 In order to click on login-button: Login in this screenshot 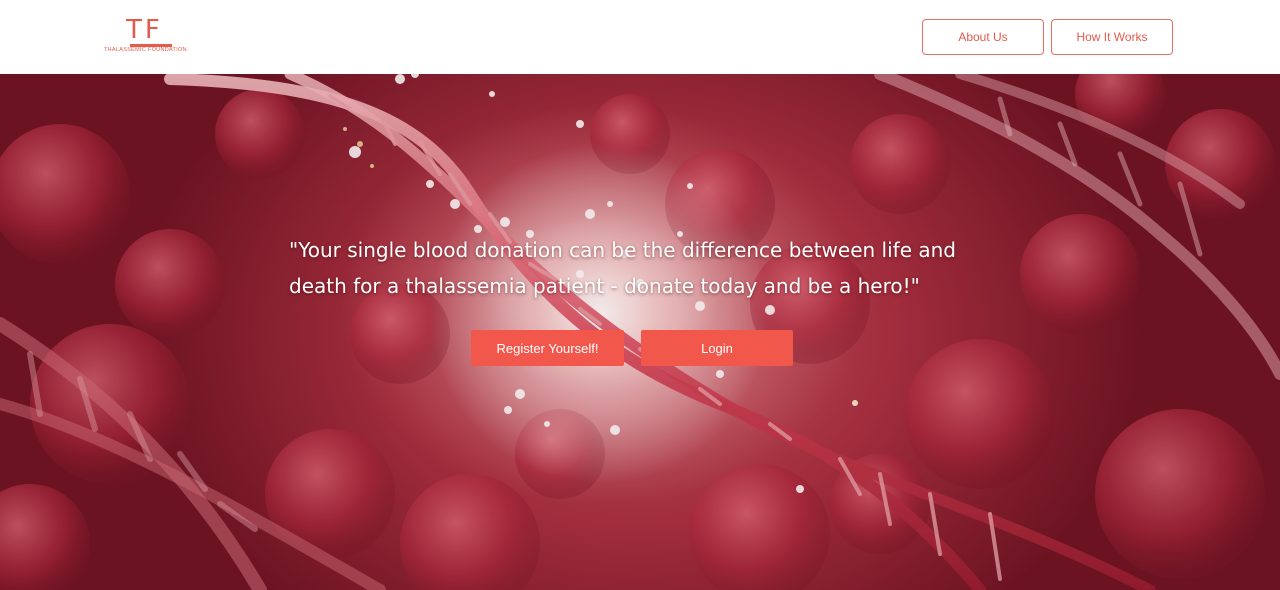, I will do `click(717, 348)`.